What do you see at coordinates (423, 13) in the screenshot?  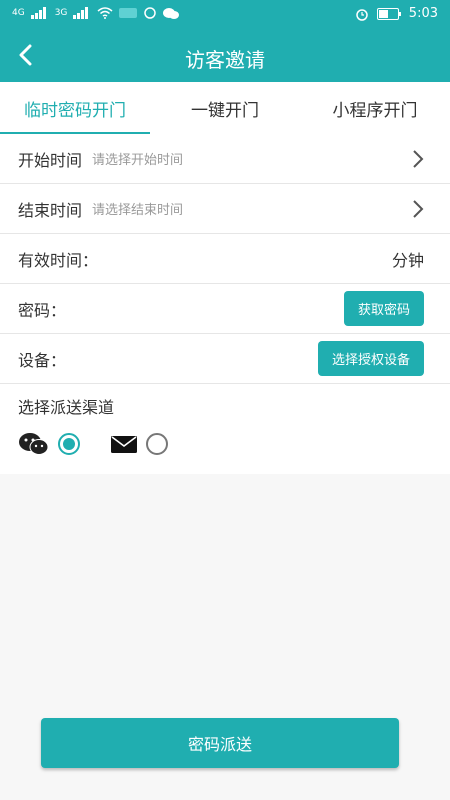 I see `status-time: 5:03` at bounding box center [423, 13].